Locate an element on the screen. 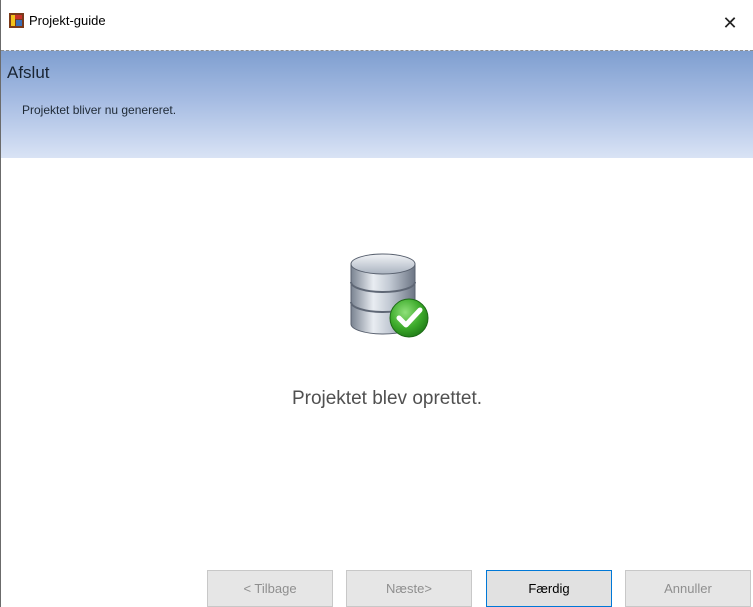  page-subtitle: Projektet bliver nu genereret. is located at coordinates (99, 110).